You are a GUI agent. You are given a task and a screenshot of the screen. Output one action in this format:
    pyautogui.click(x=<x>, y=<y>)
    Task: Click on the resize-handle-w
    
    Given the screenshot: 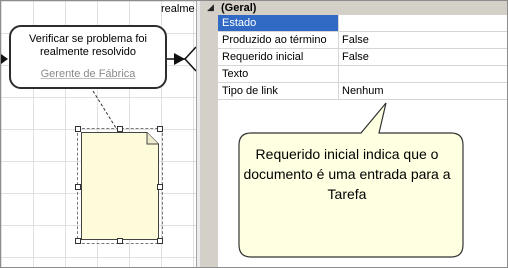 What is the action you would take?
    pyautogui.click(x=78, y=187)
    